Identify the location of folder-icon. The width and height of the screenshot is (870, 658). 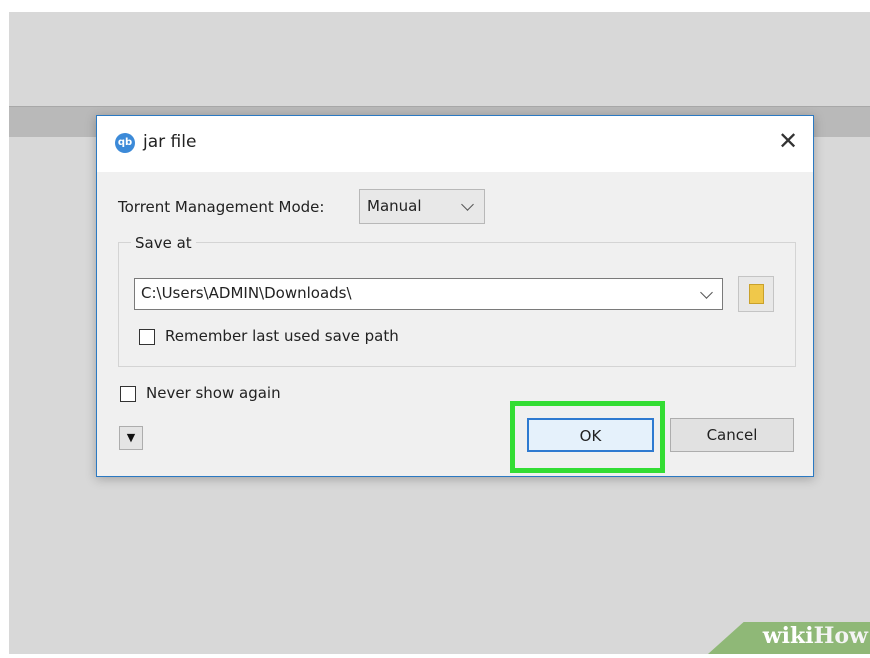
(756, 294).